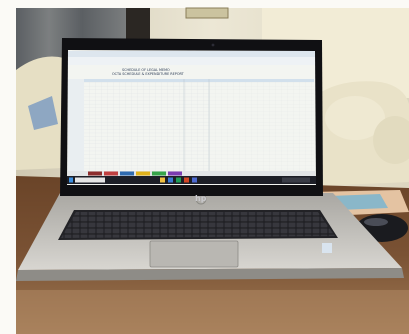  Describe the element at coordinates (201, 198) in the screenshot. I see `hp-logo: hp` at that location.